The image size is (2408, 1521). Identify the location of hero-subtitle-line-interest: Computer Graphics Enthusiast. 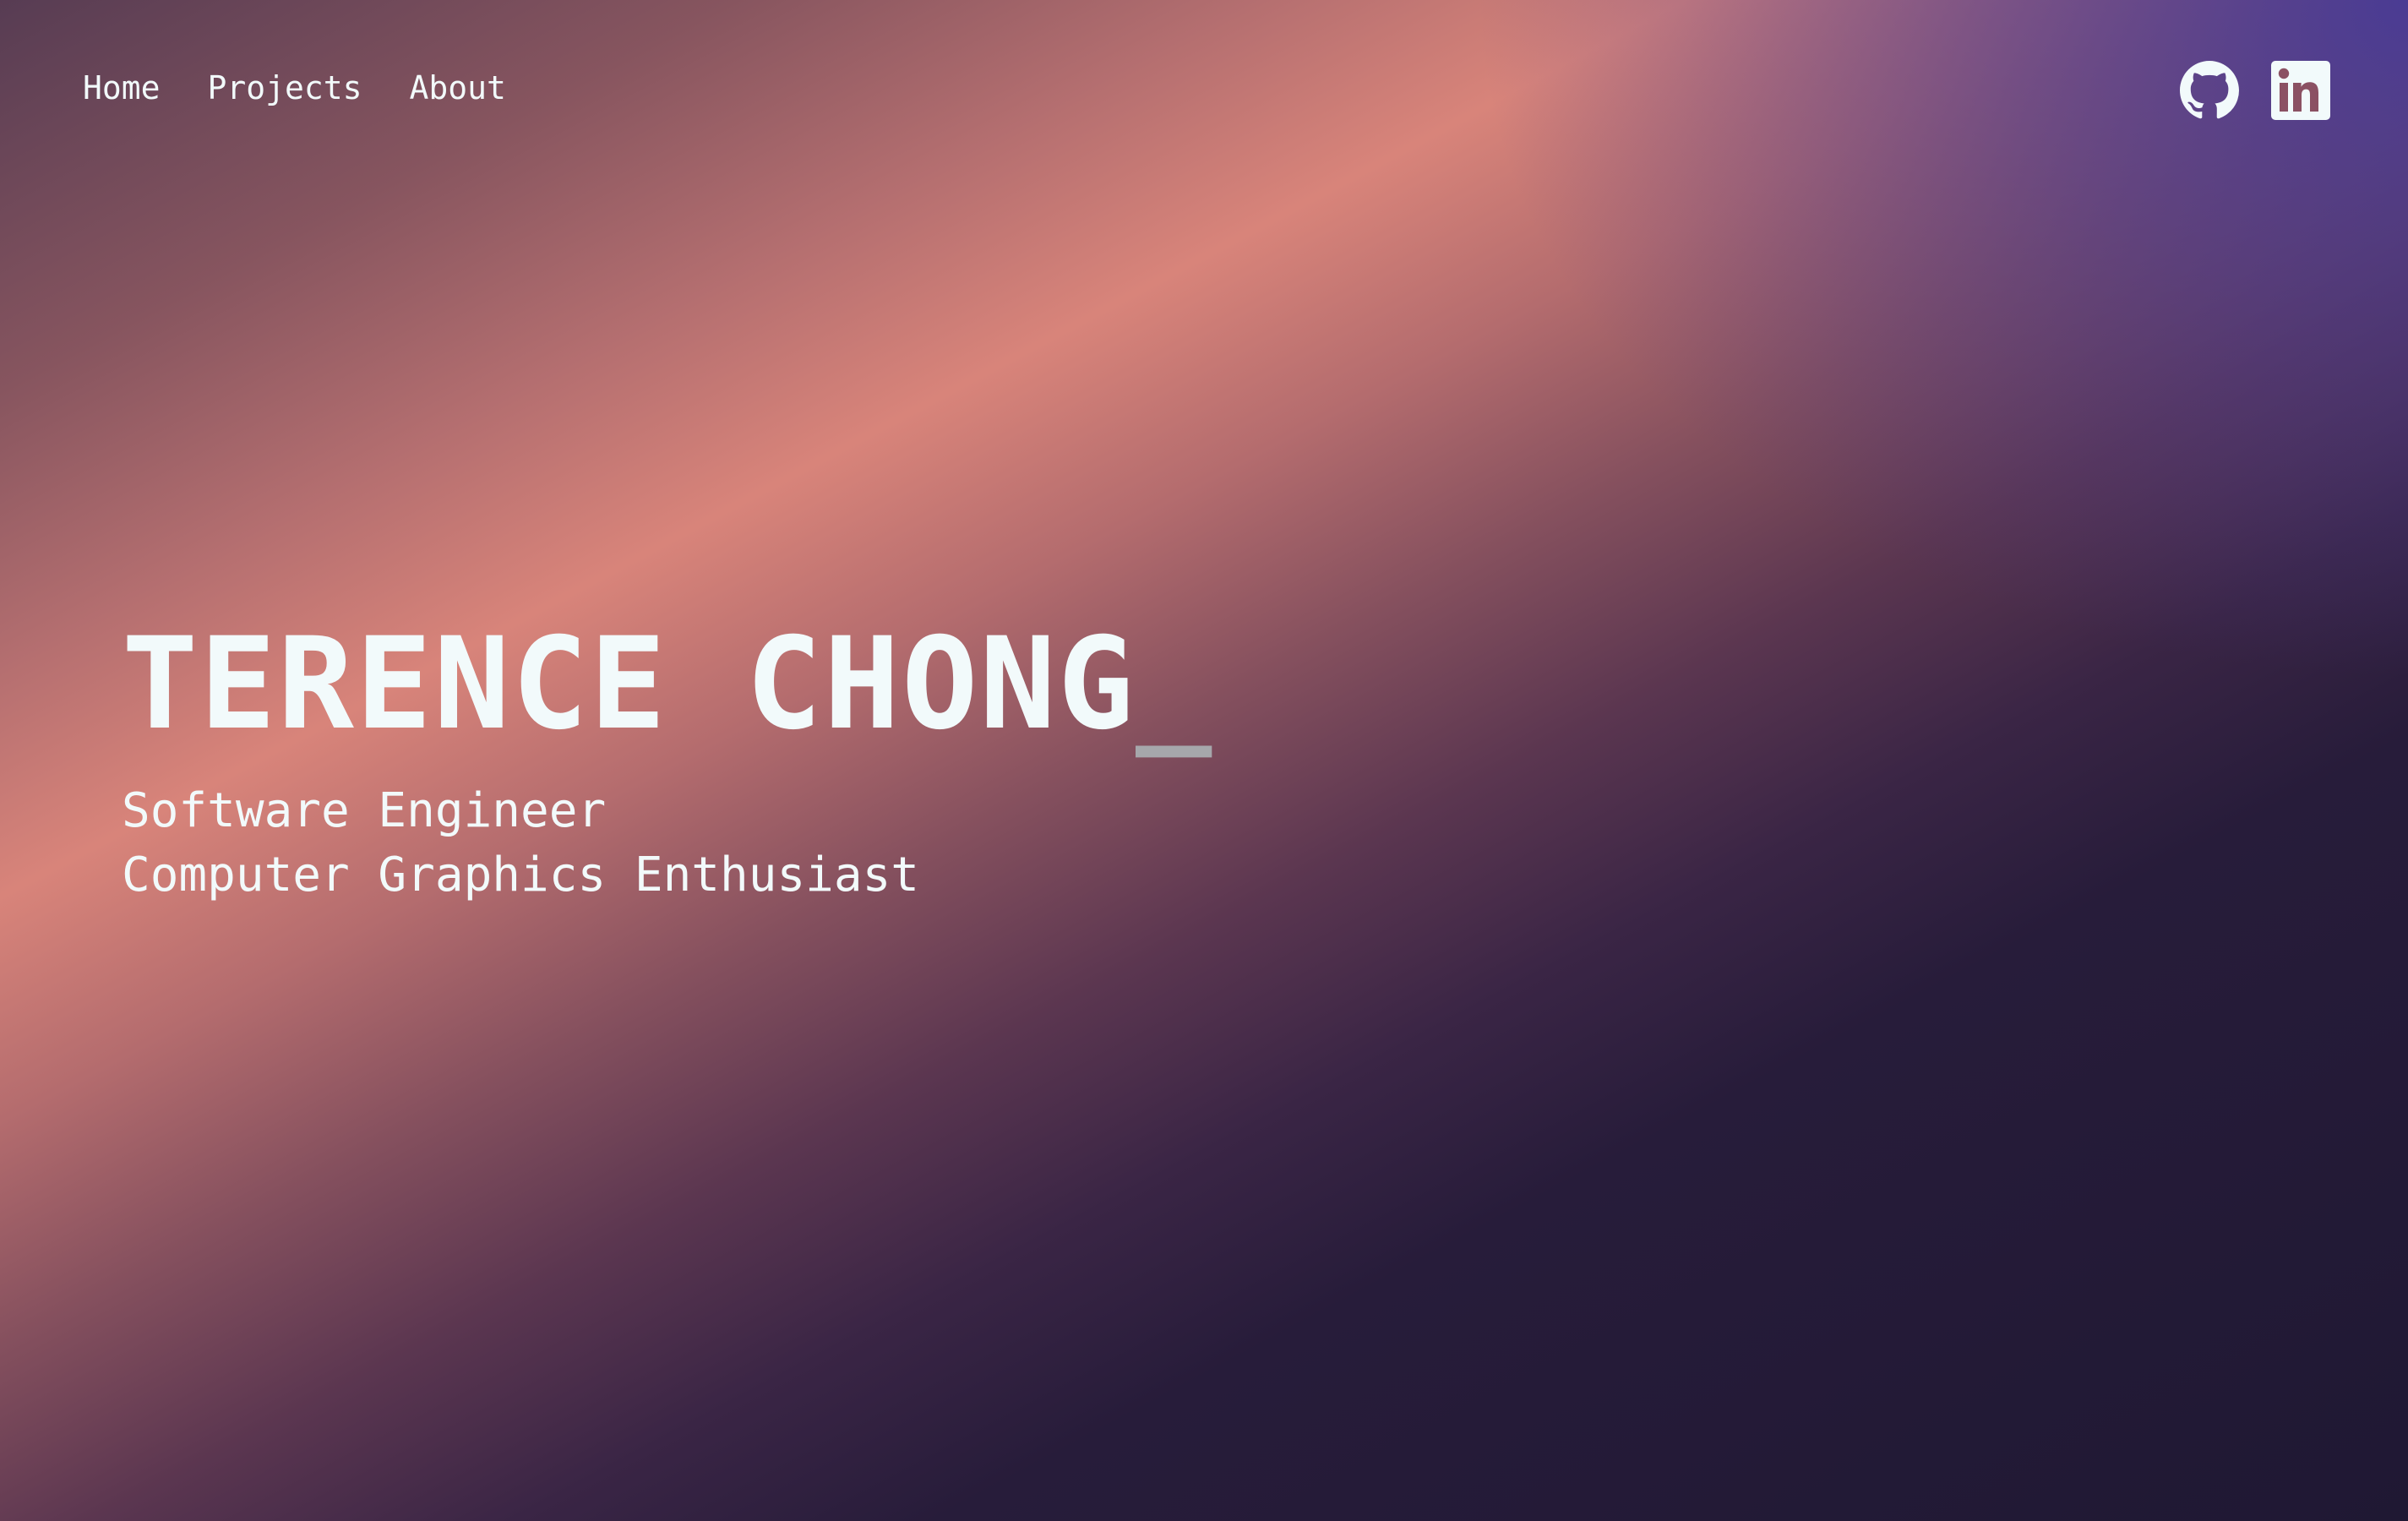
(521, 875).